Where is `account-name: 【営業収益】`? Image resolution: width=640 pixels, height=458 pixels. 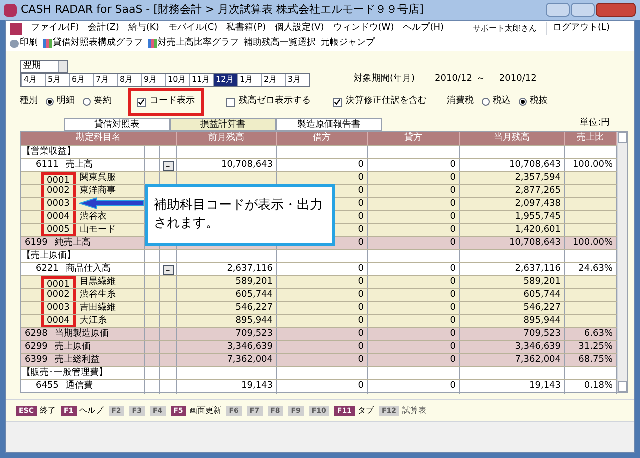
account-name: 【営業収益】 is located at coordinates (49, 152).